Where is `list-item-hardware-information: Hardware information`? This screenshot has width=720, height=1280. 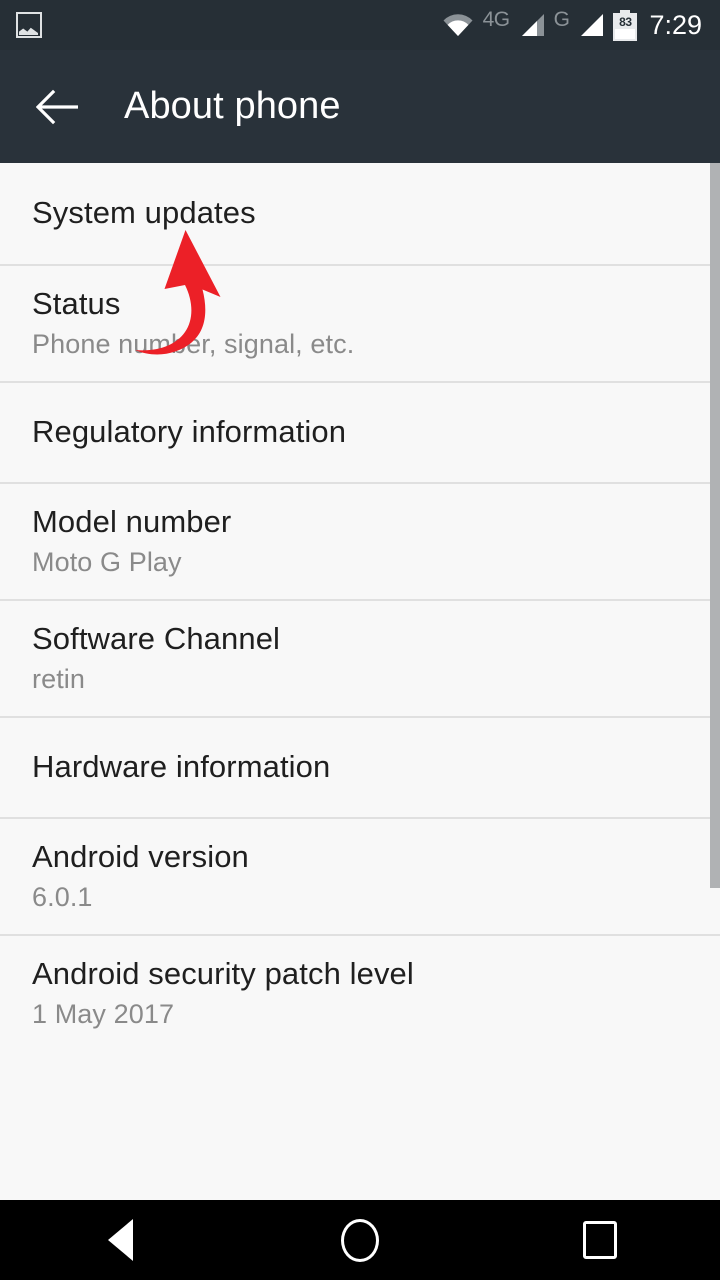 list-item-hardware-information: Hardware information is located at coordinates (360, 766).